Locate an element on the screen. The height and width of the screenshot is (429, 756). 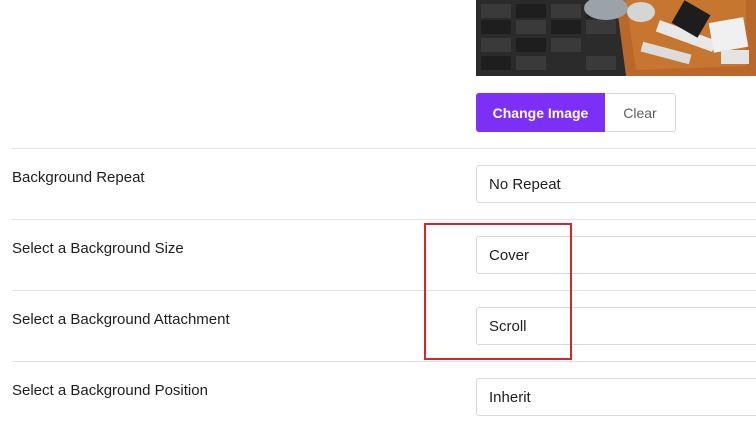
background-image-preview is located at coordinates (616, 38).